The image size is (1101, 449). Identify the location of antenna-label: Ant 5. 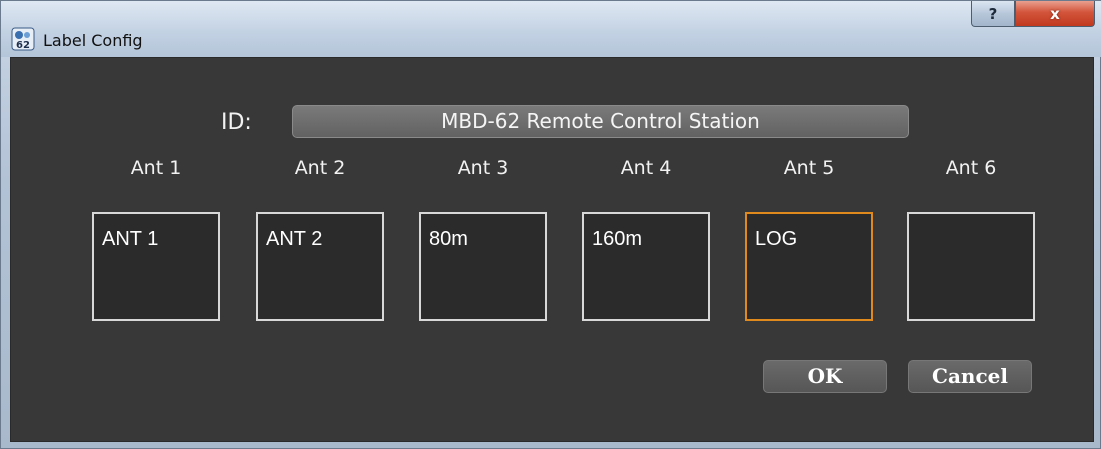
(809, 168).